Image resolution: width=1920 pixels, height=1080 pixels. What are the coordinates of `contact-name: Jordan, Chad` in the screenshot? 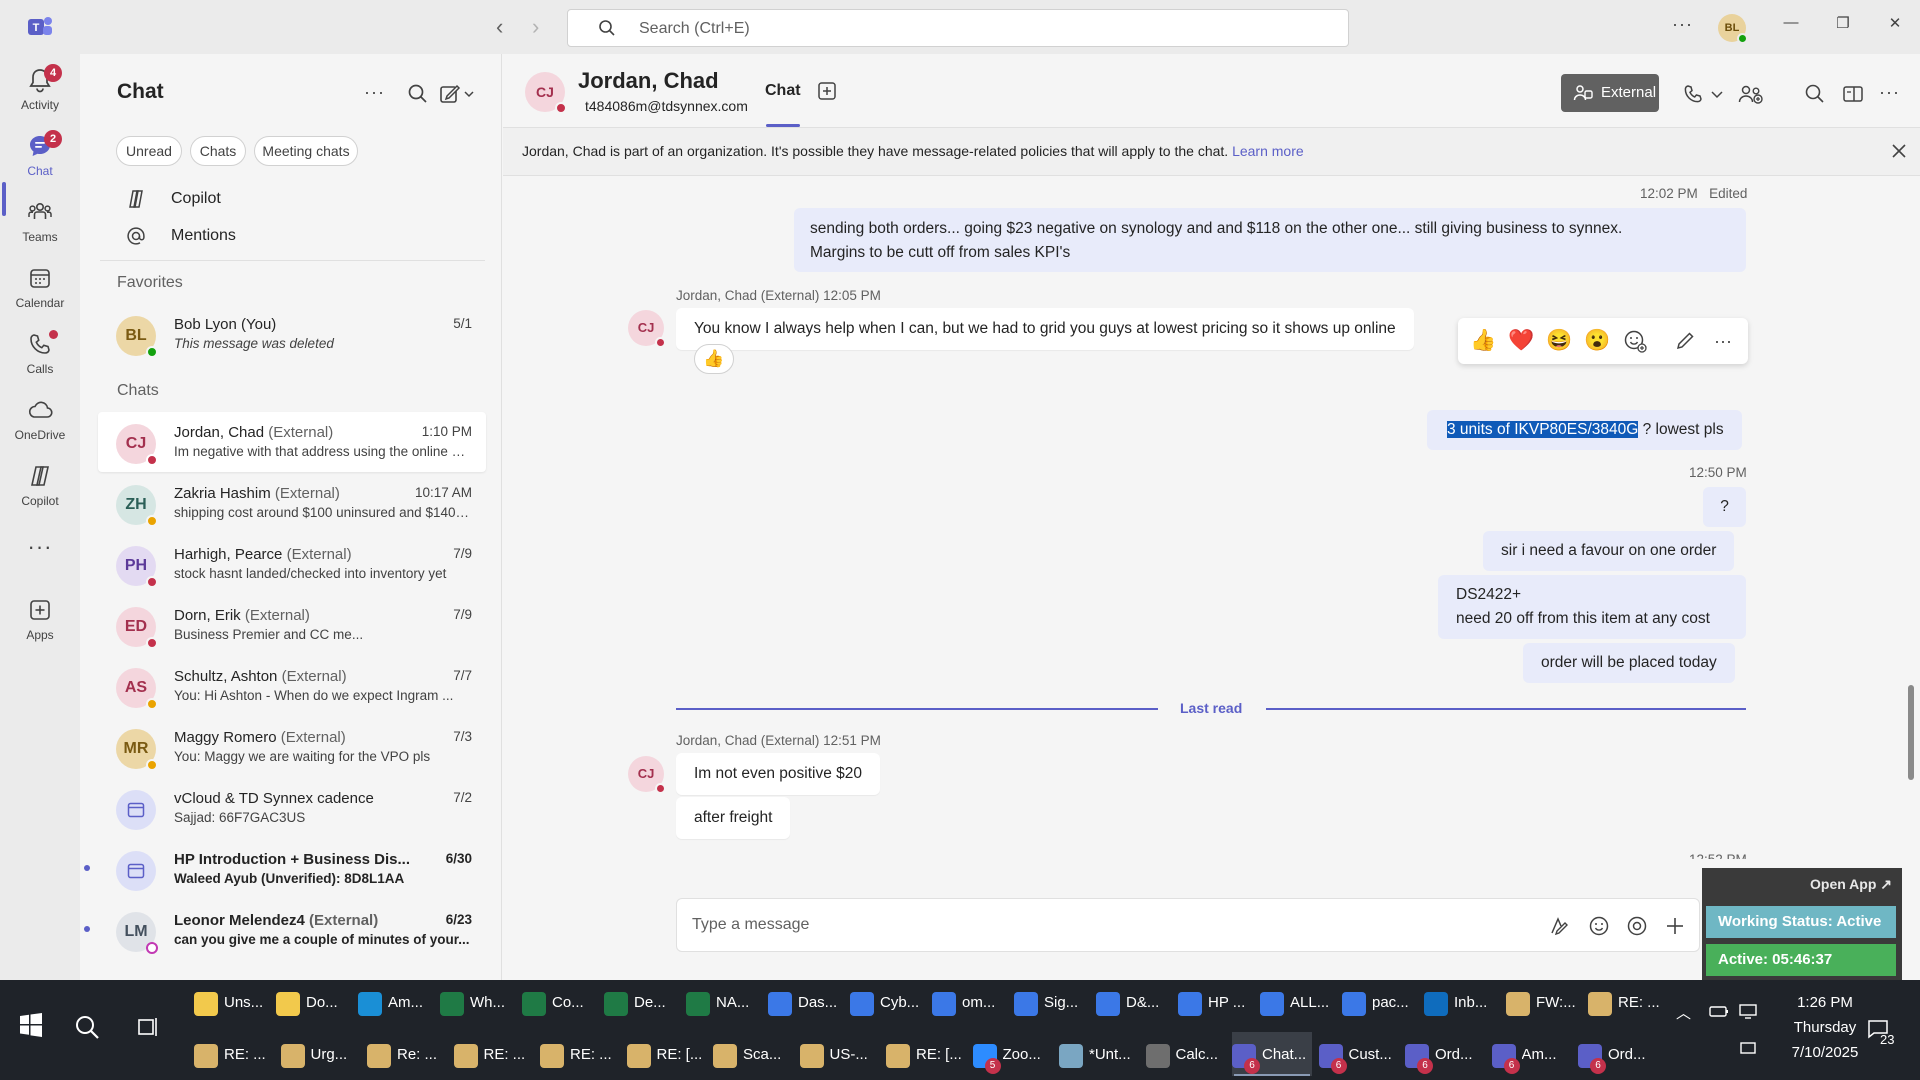 It's located at (648, 81).